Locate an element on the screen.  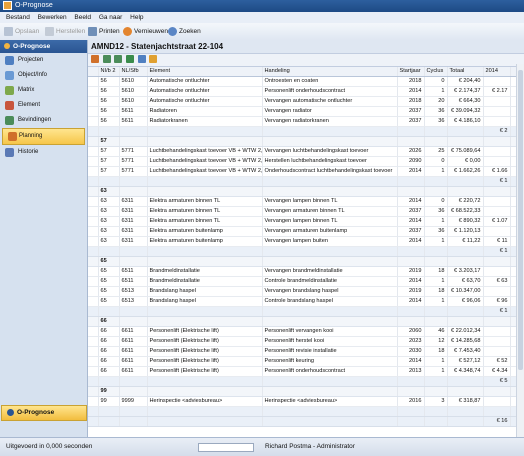
sidebar-item-historie: Historie is located at coordinates (43, 152).